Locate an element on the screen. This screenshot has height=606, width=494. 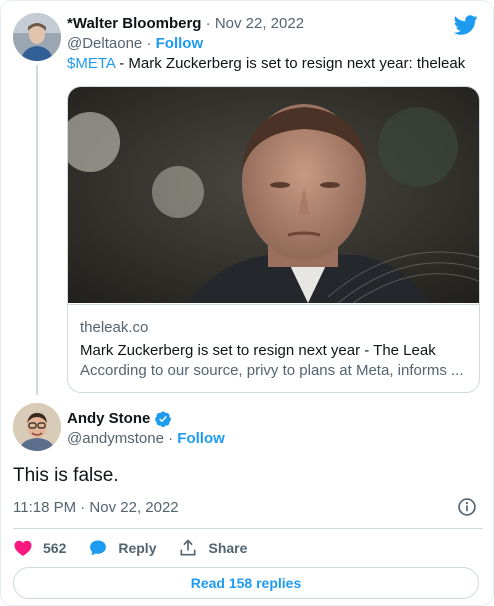
share-label: Share is located at coordinates (228, 548).